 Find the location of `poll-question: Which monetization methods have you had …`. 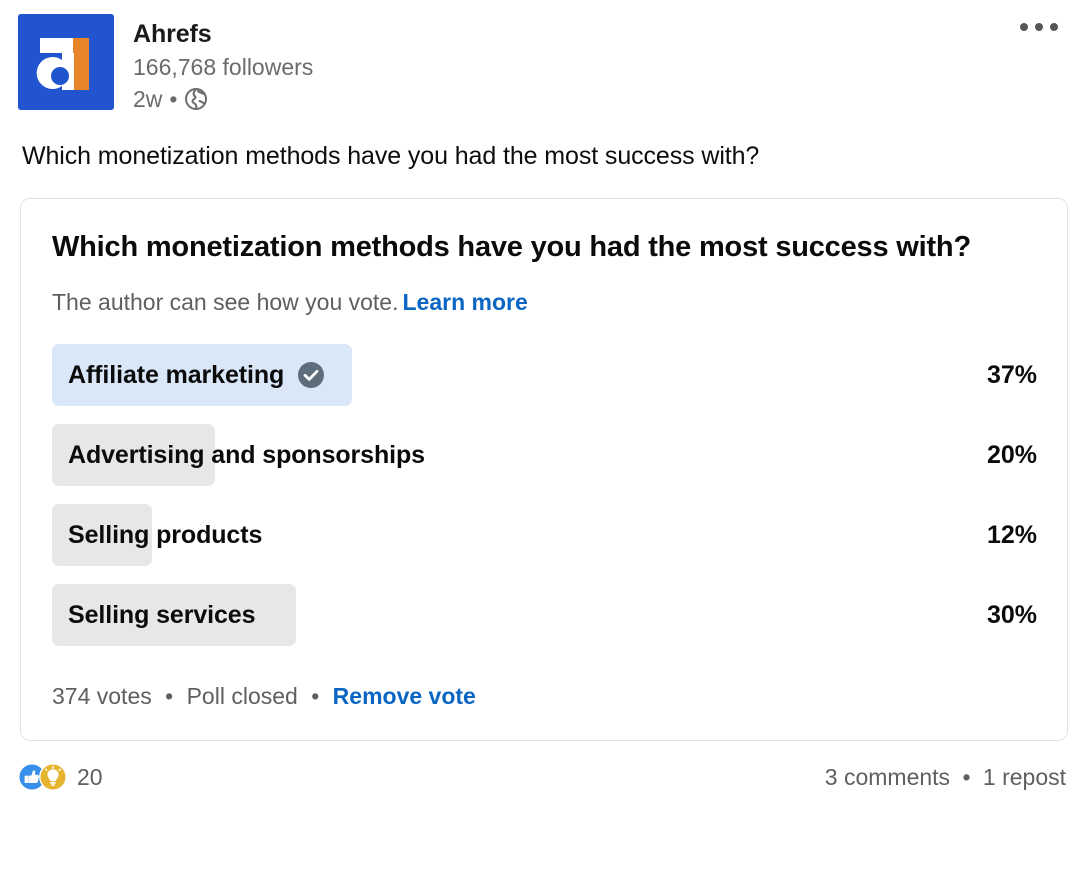

poll-question: Which monetization methods have you had … is located at coordinates (511, 247).